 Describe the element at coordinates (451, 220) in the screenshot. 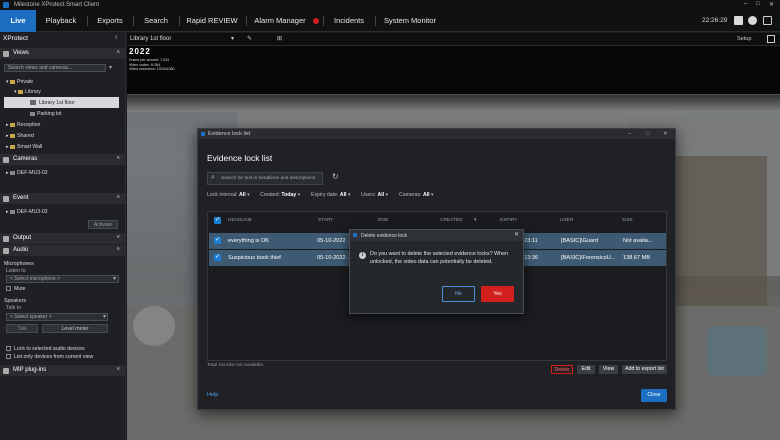

I see `column-header-created: Created` at that location.